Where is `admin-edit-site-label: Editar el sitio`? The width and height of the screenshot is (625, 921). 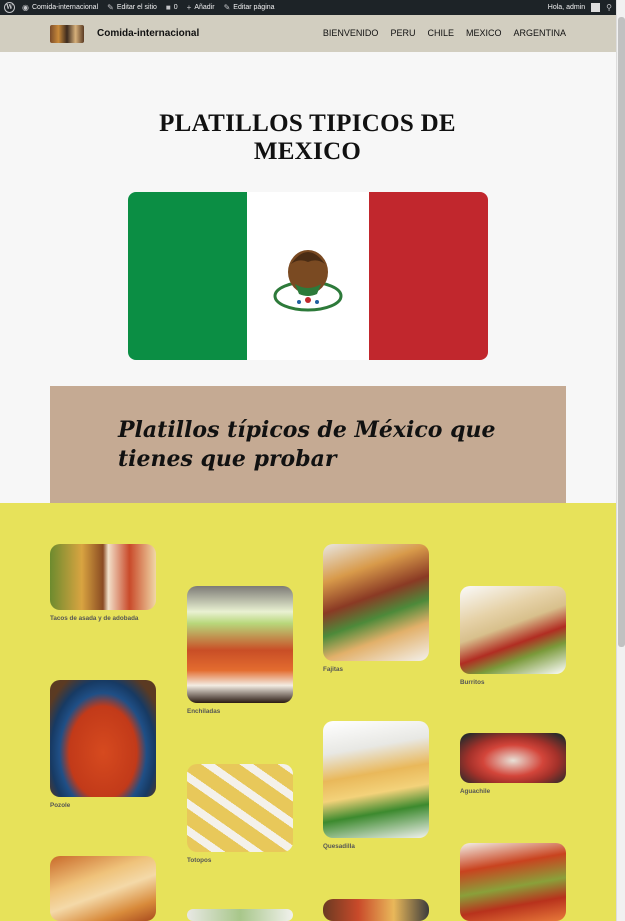 admin-edit-site-label: Editar el sitio is located at coordinates (136, 7).